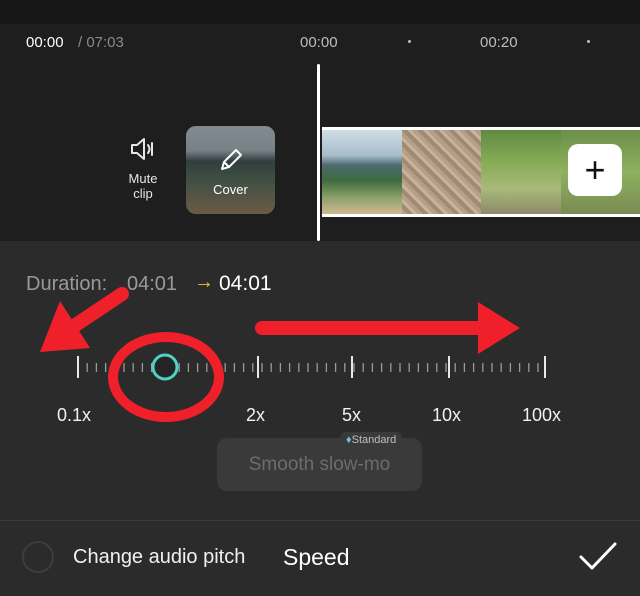 The image size is (640, 596). Describe the element at coordinates (387, 328) in the screenshot. I see `annotation-arrow-right` at that location.